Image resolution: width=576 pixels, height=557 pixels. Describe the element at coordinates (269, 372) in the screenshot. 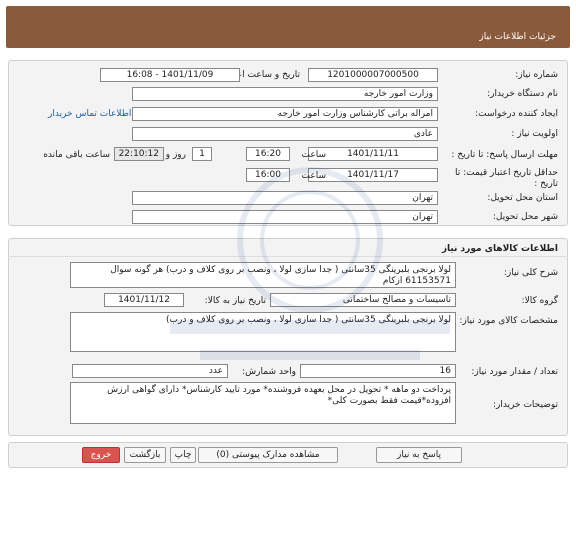

I see `unit-label: واحد شمارش:` at that location.